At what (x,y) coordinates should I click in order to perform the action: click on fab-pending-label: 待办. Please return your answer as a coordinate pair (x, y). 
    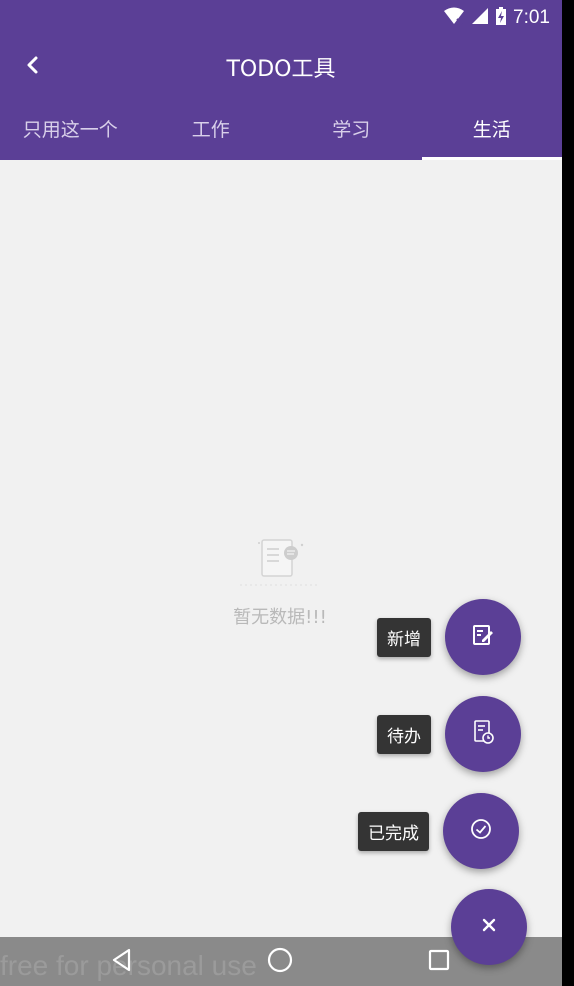
    Looking at the image, I should click on (404, 734).